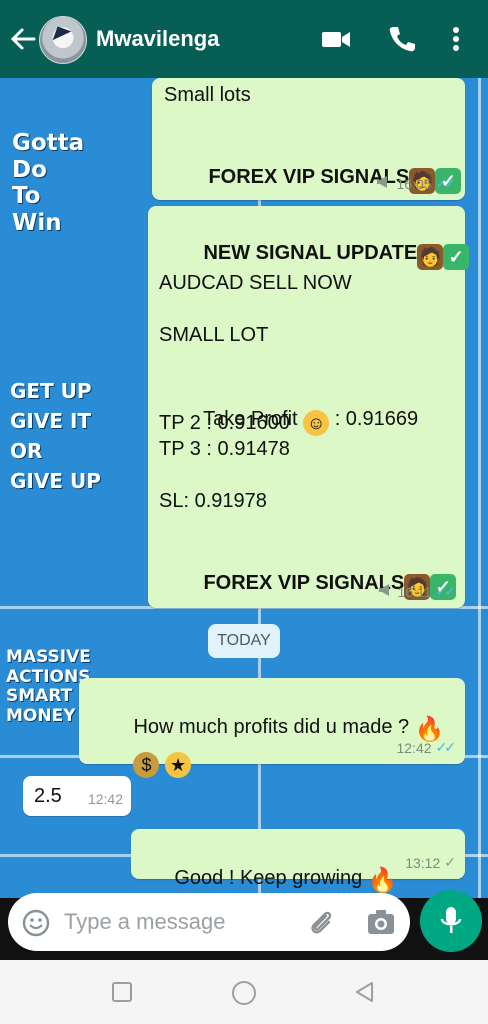 The height and width of the screenshot is (1024, 488). I want to click on contact-name: Mwavilenga, so click(157, 39).